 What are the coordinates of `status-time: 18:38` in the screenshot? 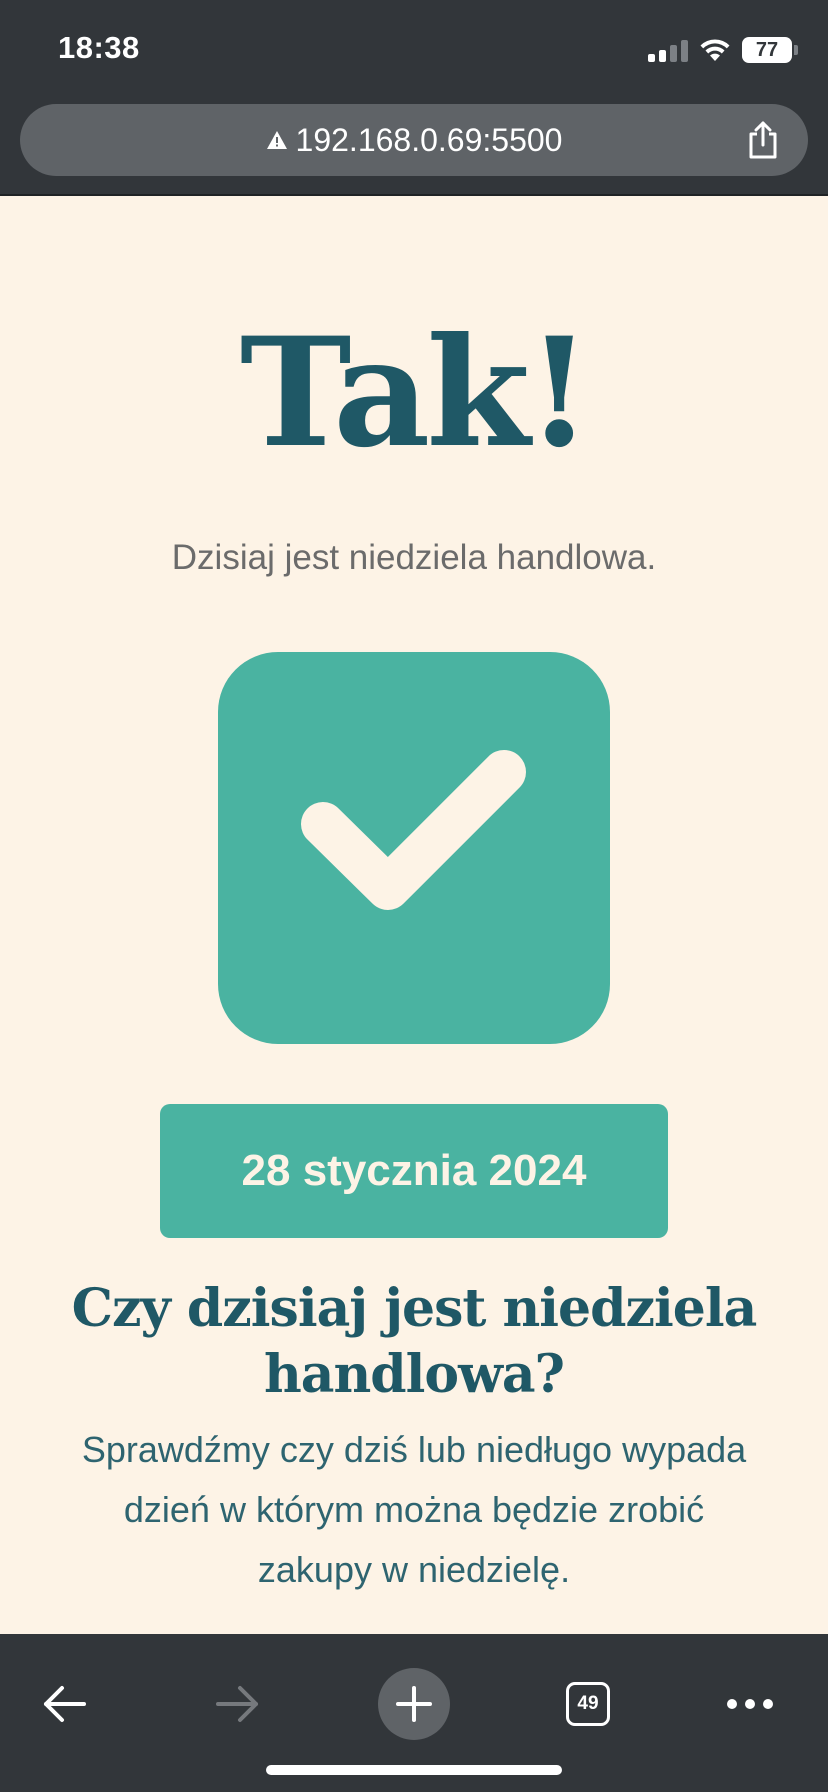 It's located at (99, 47).